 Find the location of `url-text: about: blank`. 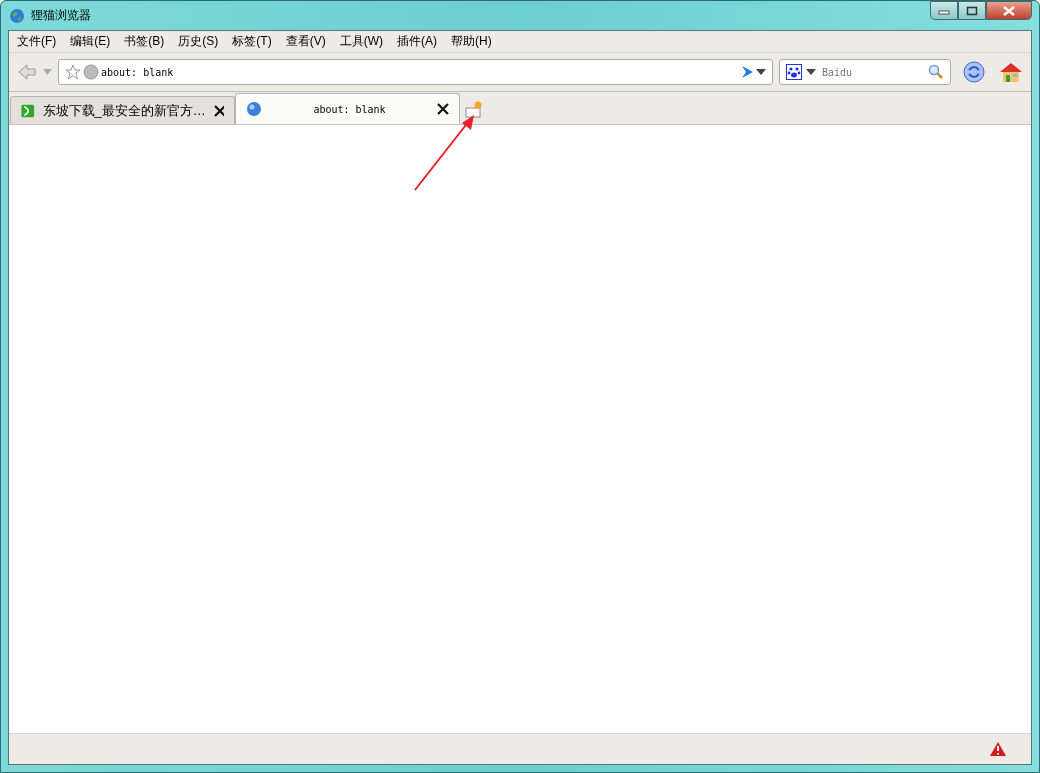

url-text: about: blank is located at coordinates (138, 72).